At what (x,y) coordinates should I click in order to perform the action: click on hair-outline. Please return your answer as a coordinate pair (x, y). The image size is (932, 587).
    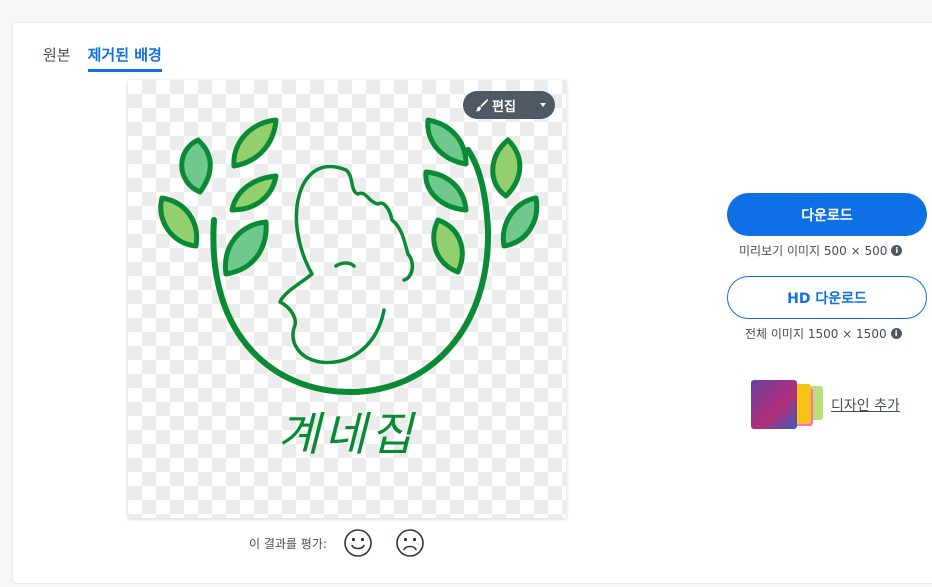
    Looking at the image, I should click on (379, 225).